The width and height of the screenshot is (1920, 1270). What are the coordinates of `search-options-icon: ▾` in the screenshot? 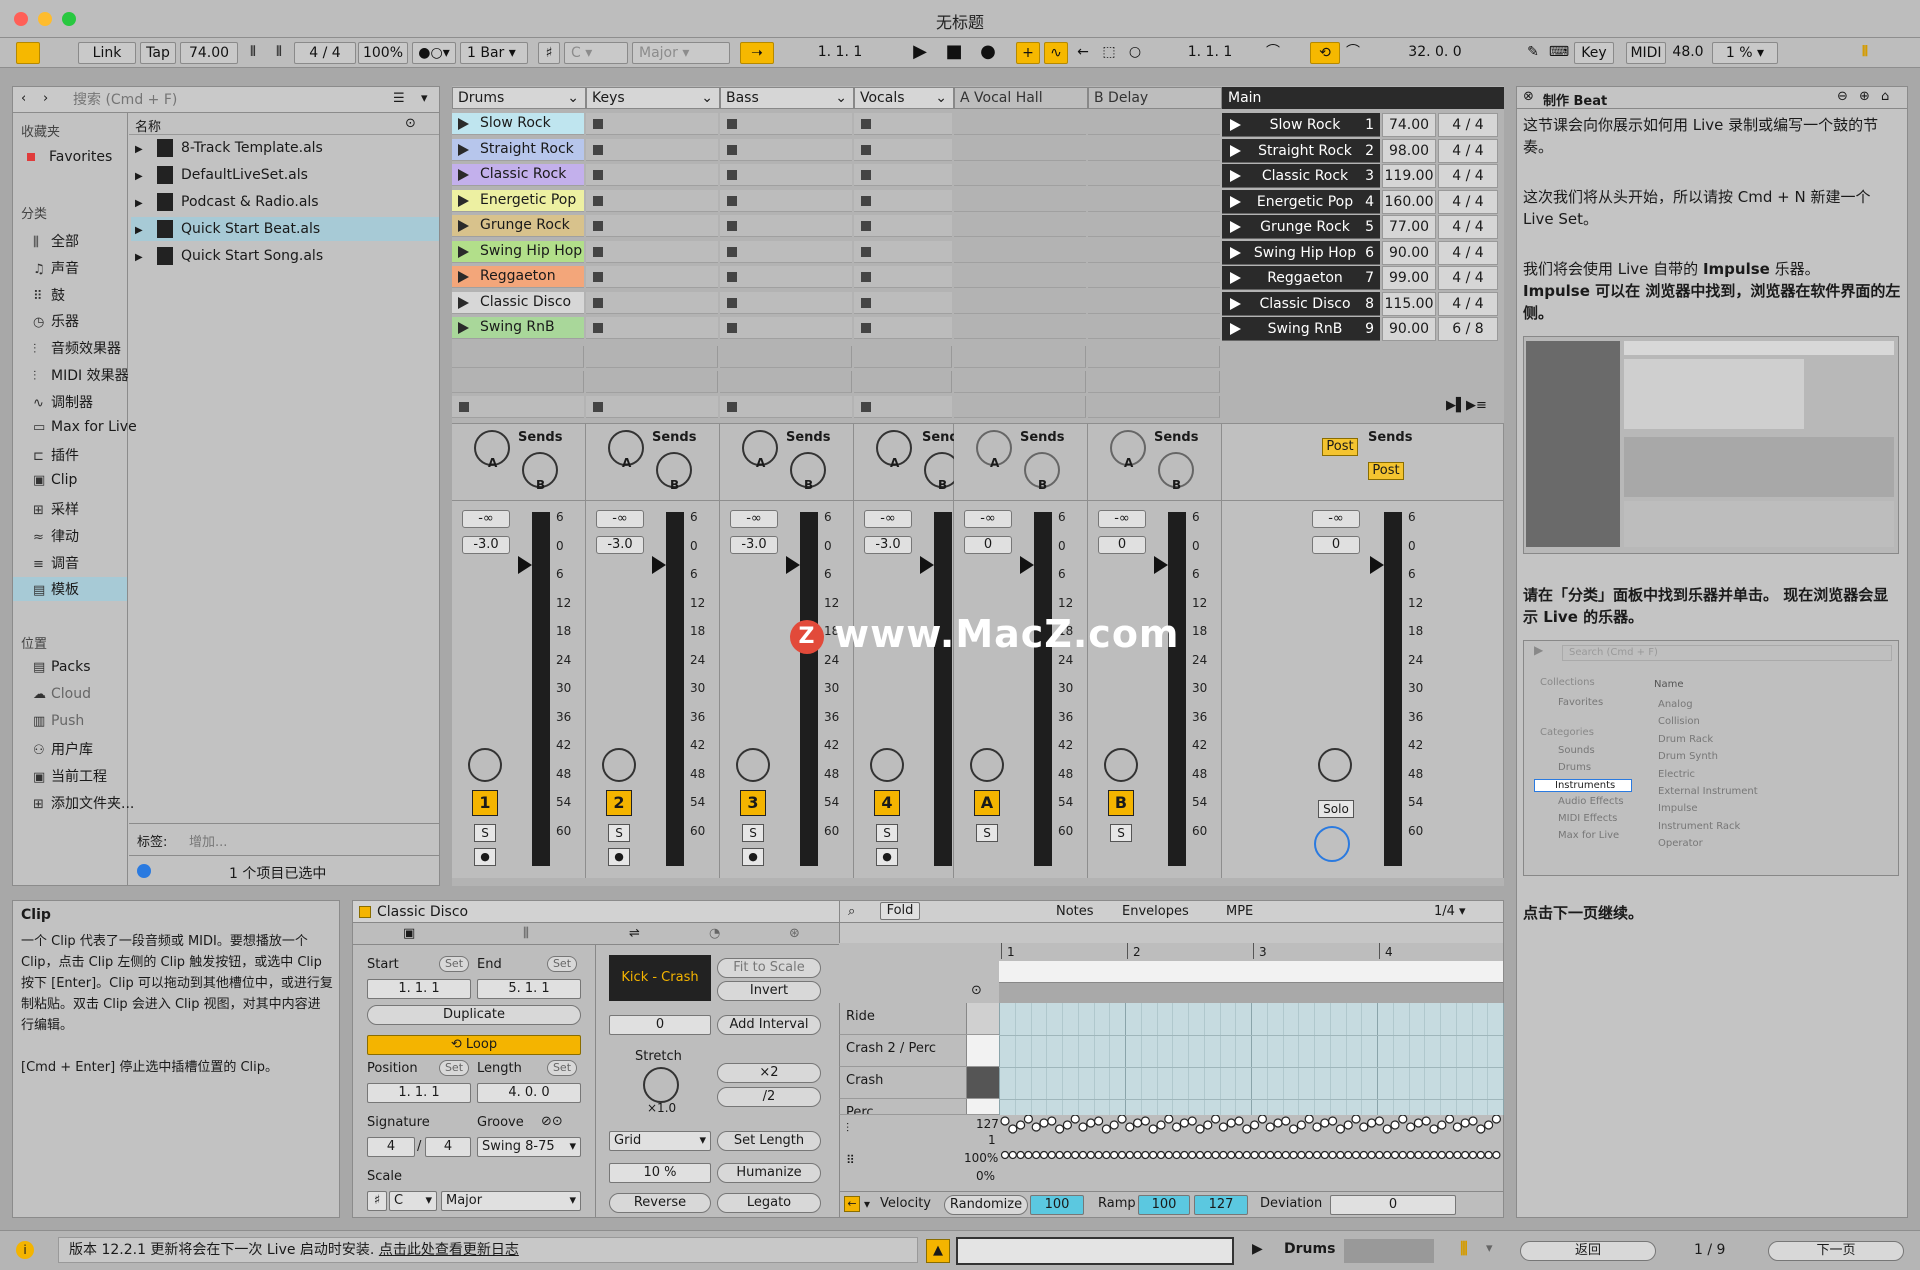 It's located at (424, 98).